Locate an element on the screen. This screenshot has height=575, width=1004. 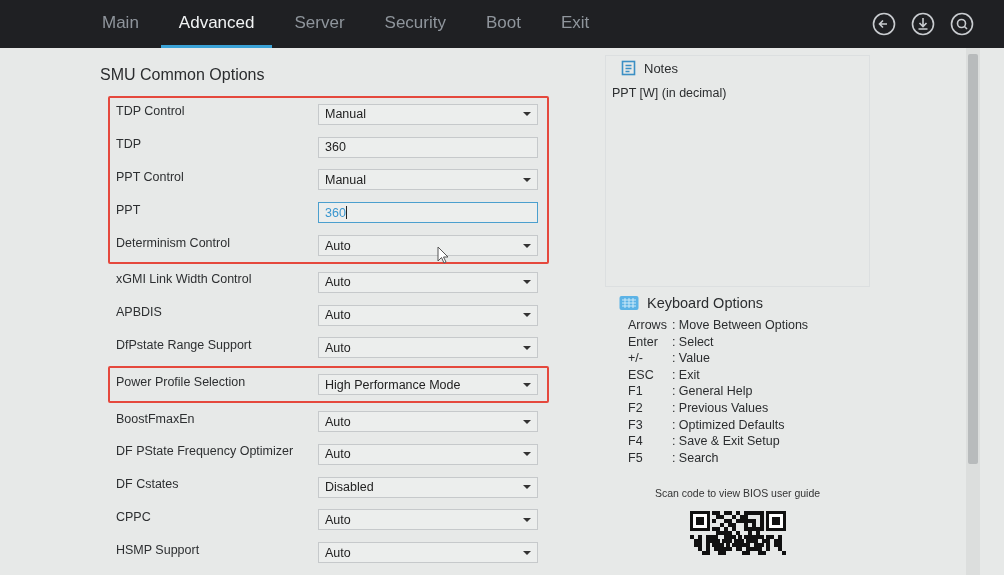
setting-label: CPPC is located at coordinates (134, 516).